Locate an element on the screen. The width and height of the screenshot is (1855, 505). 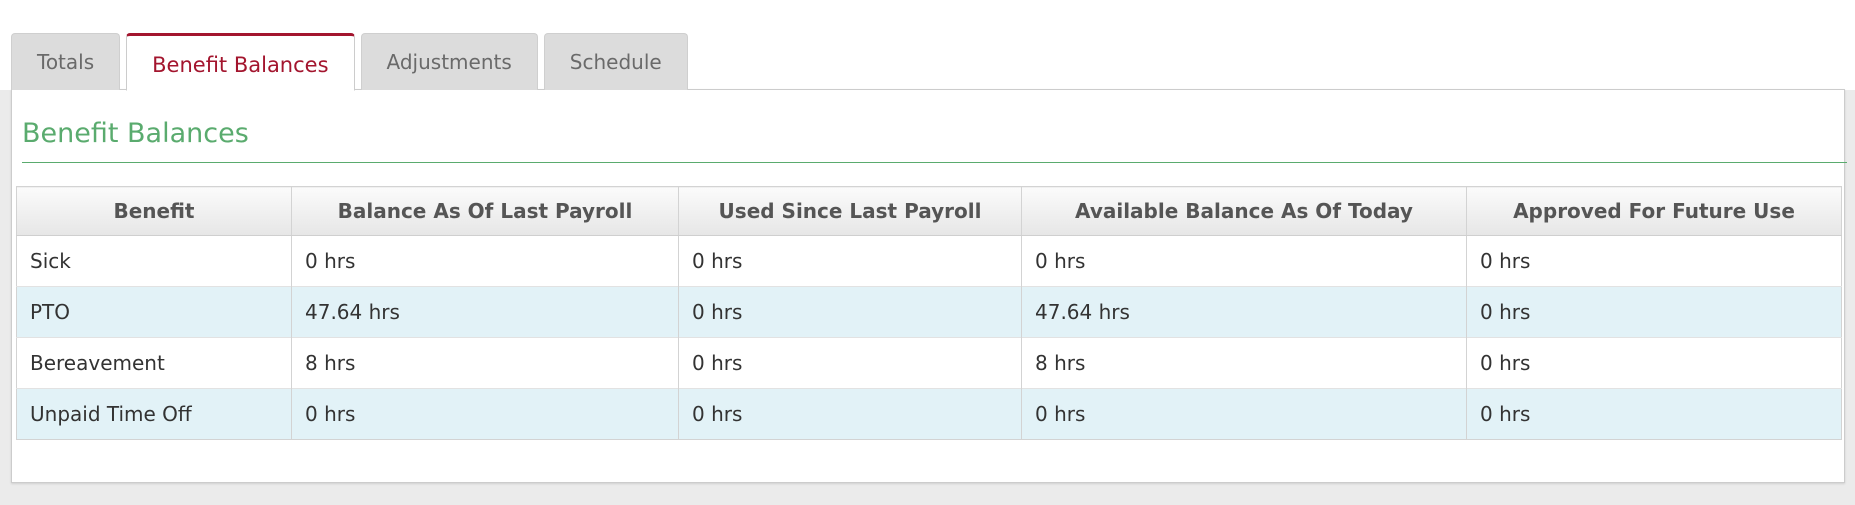
tab-schedule: Schedule is located at coordinates (615, 61).